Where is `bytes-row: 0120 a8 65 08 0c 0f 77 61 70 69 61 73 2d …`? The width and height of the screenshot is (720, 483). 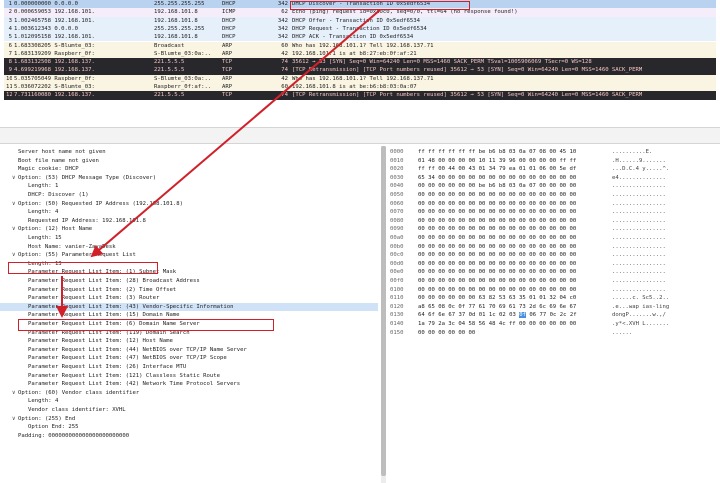 bytes-row: 0120 a8 65 08 0c 0f 77 61 70 69 61 73 2d … is located at coordinates (555, 307).